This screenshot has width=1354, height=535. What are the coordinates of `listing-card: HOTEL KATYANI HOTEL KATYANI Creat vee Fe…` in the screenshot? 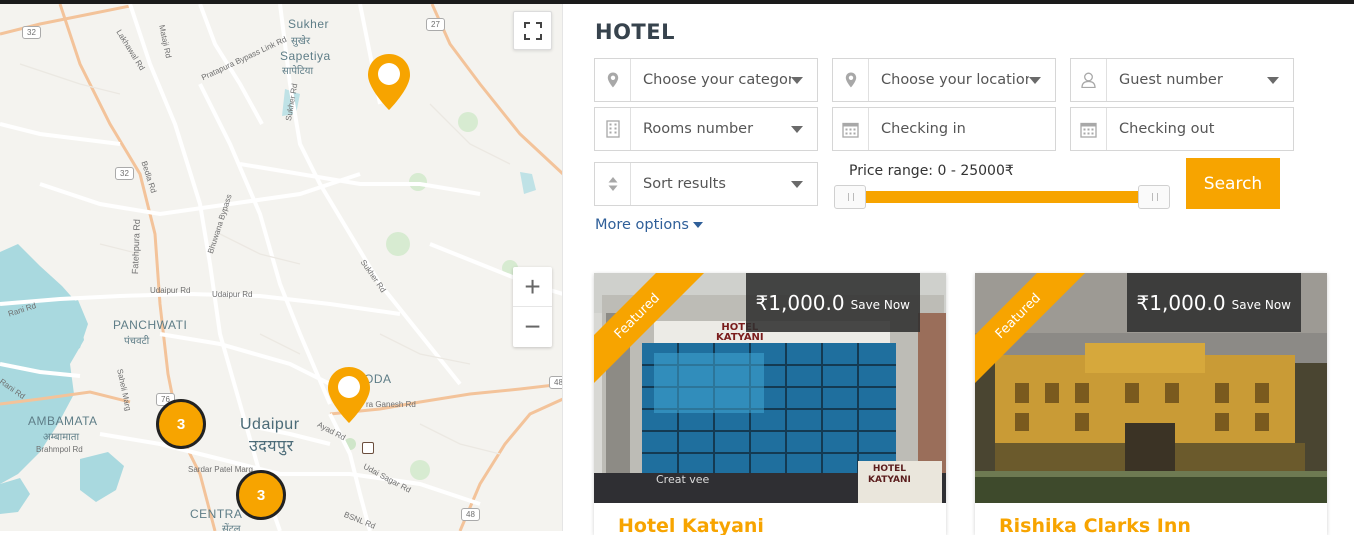 It's located at (770, 404).